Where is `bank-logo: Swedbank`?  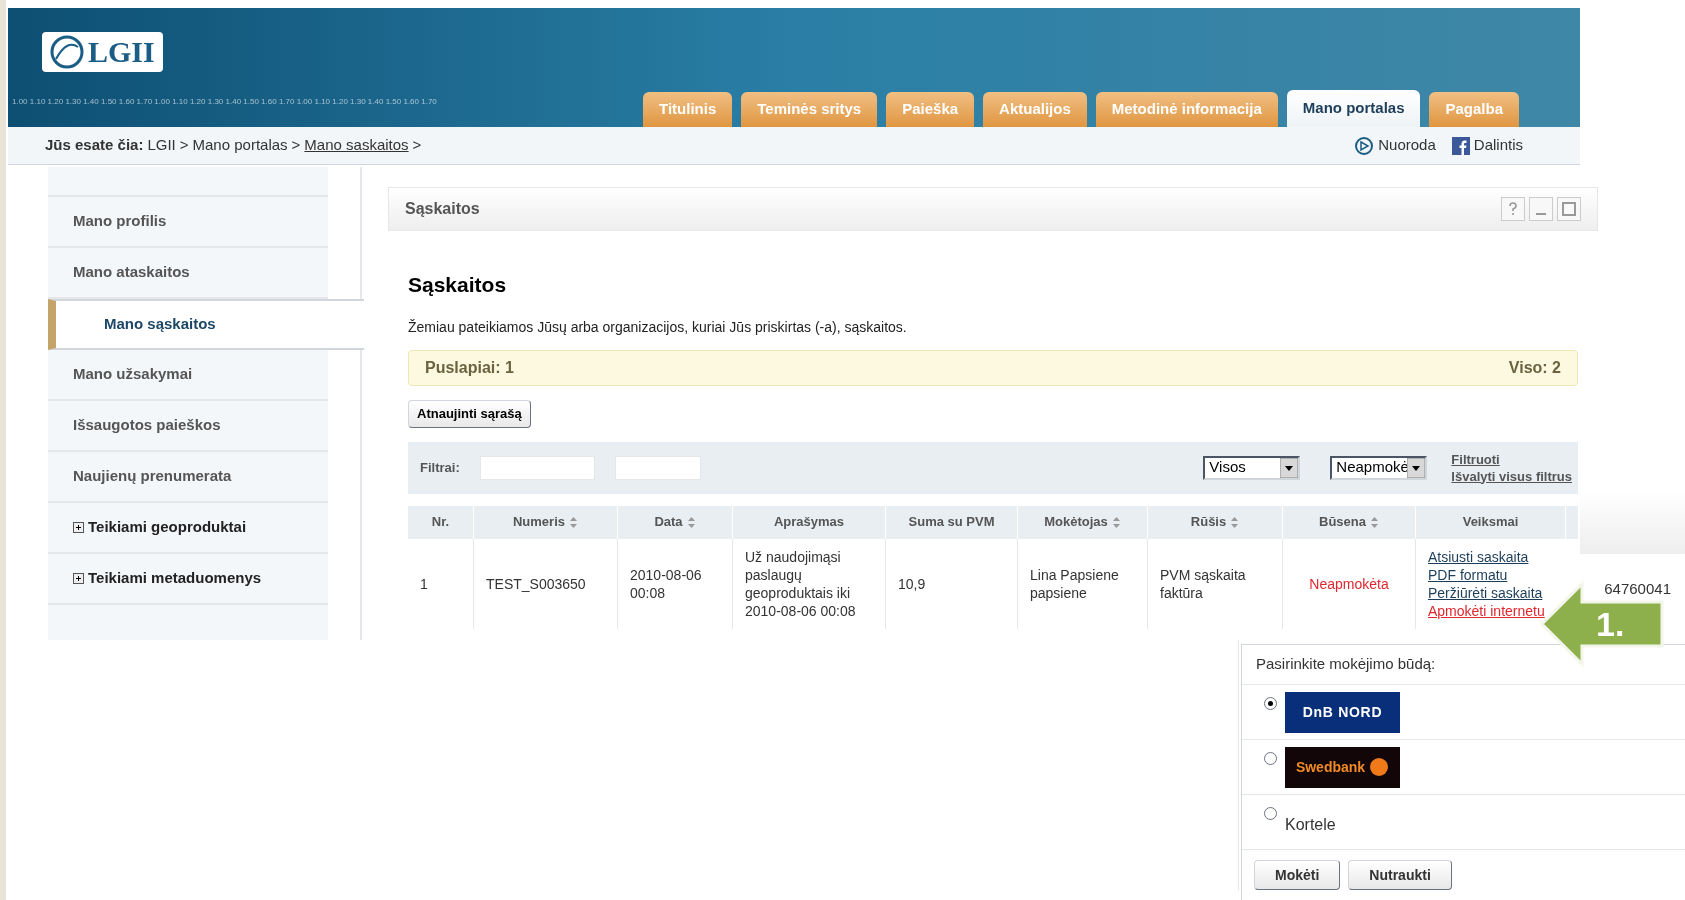
bank-logo: Swedbank is located at coordinates (1342, 767).